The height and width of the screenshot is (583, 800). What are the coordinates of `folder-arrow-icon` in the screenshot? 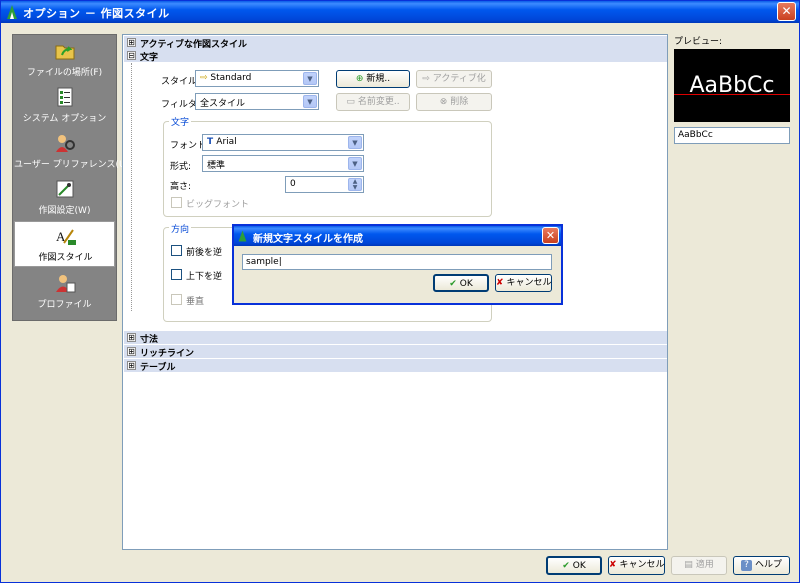 It's located at (65, 52).